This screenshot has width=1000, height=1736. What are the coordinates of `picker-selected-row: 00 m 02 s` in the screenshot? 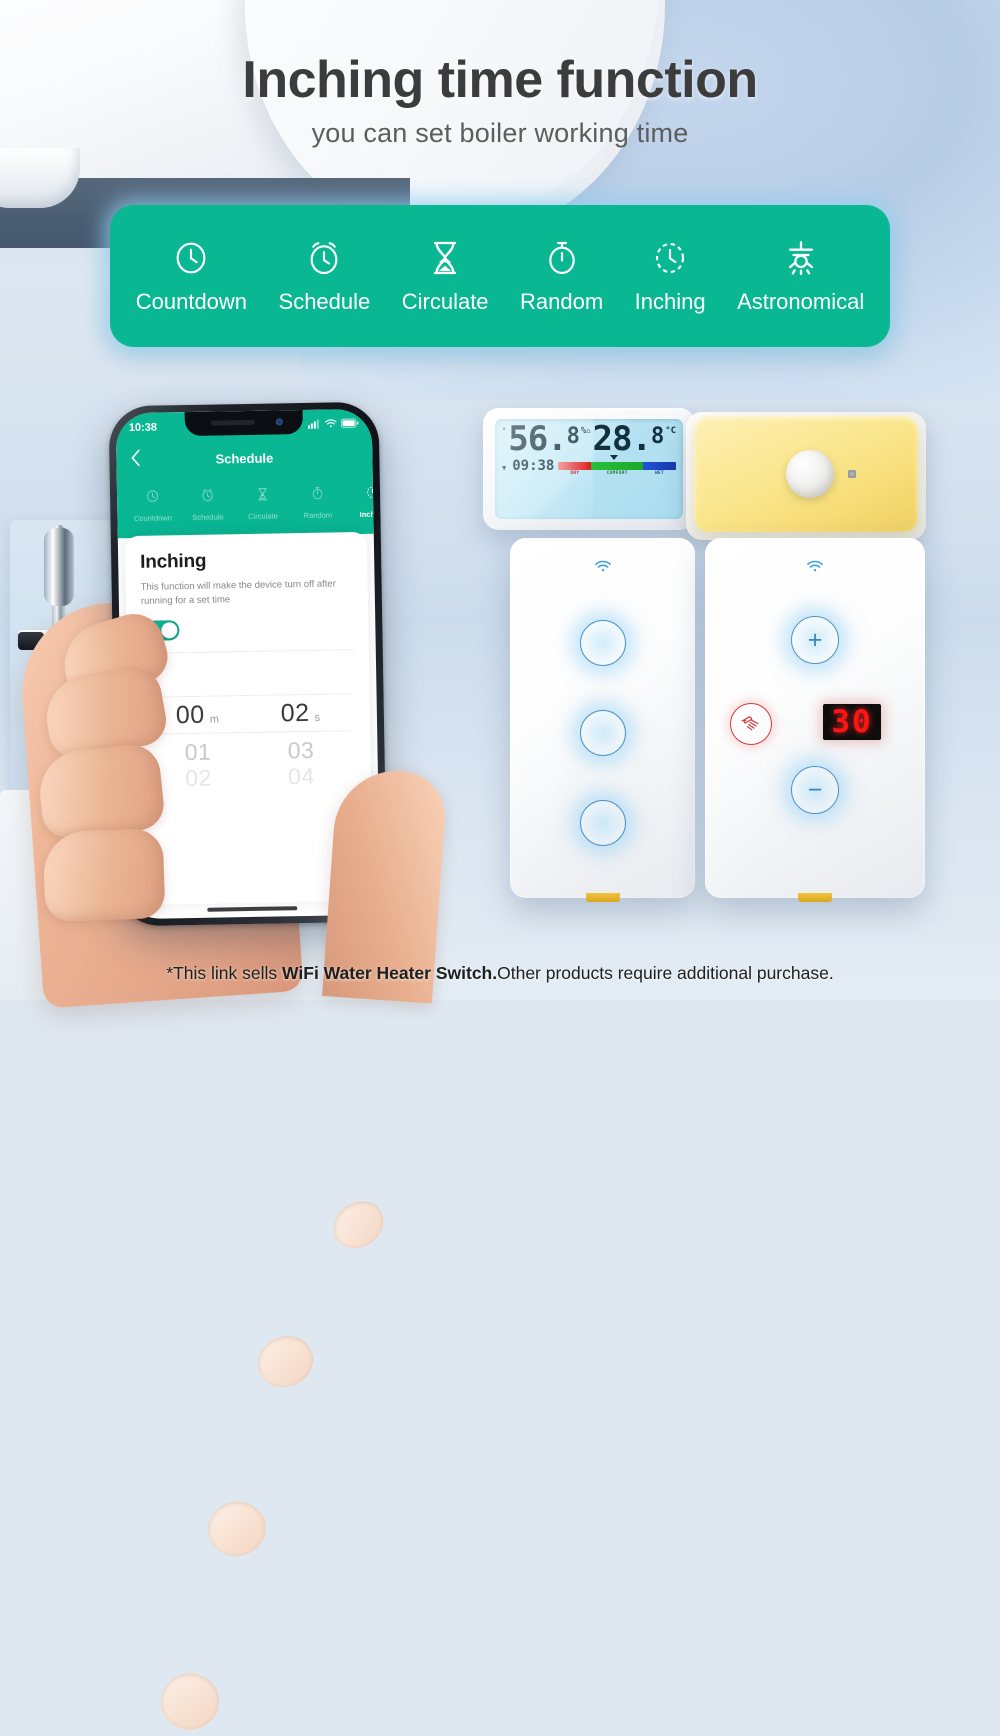 It's located at (249, 714).